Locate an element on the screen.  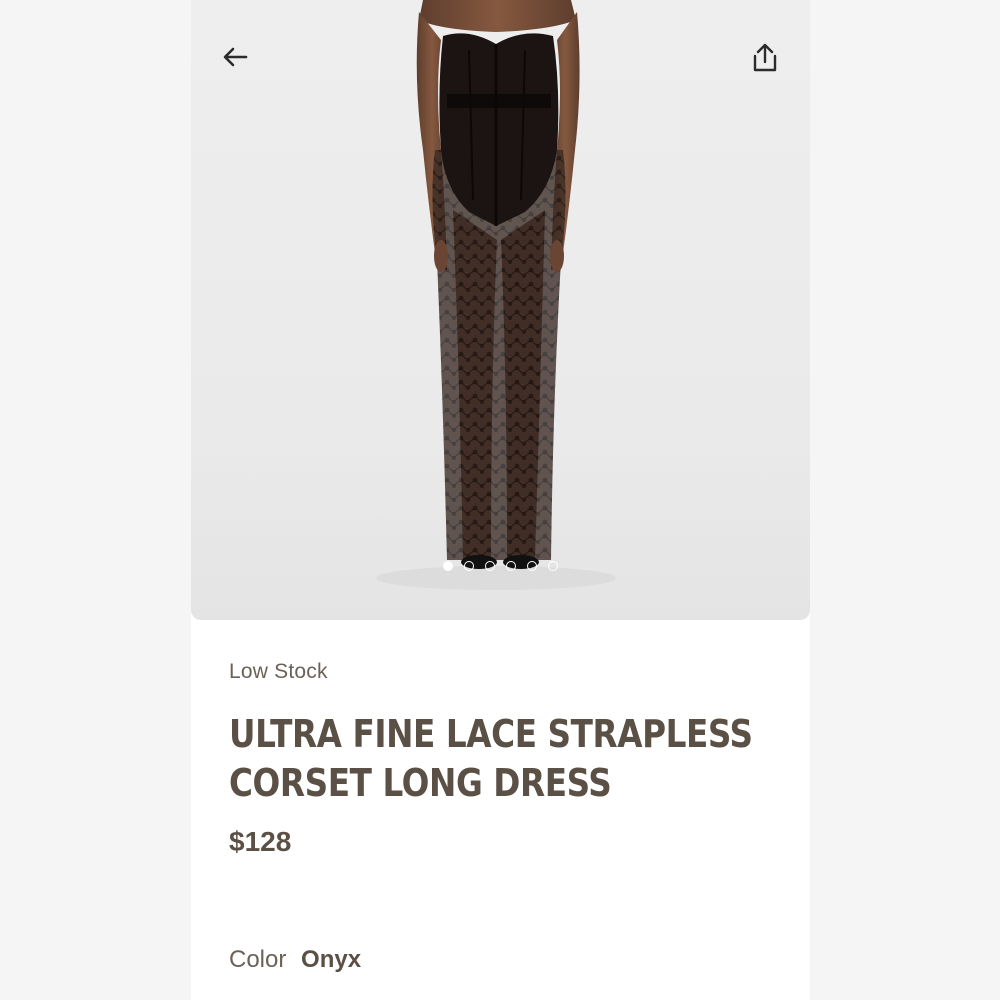
carousel-indicator is located at coordinates (500, 566).